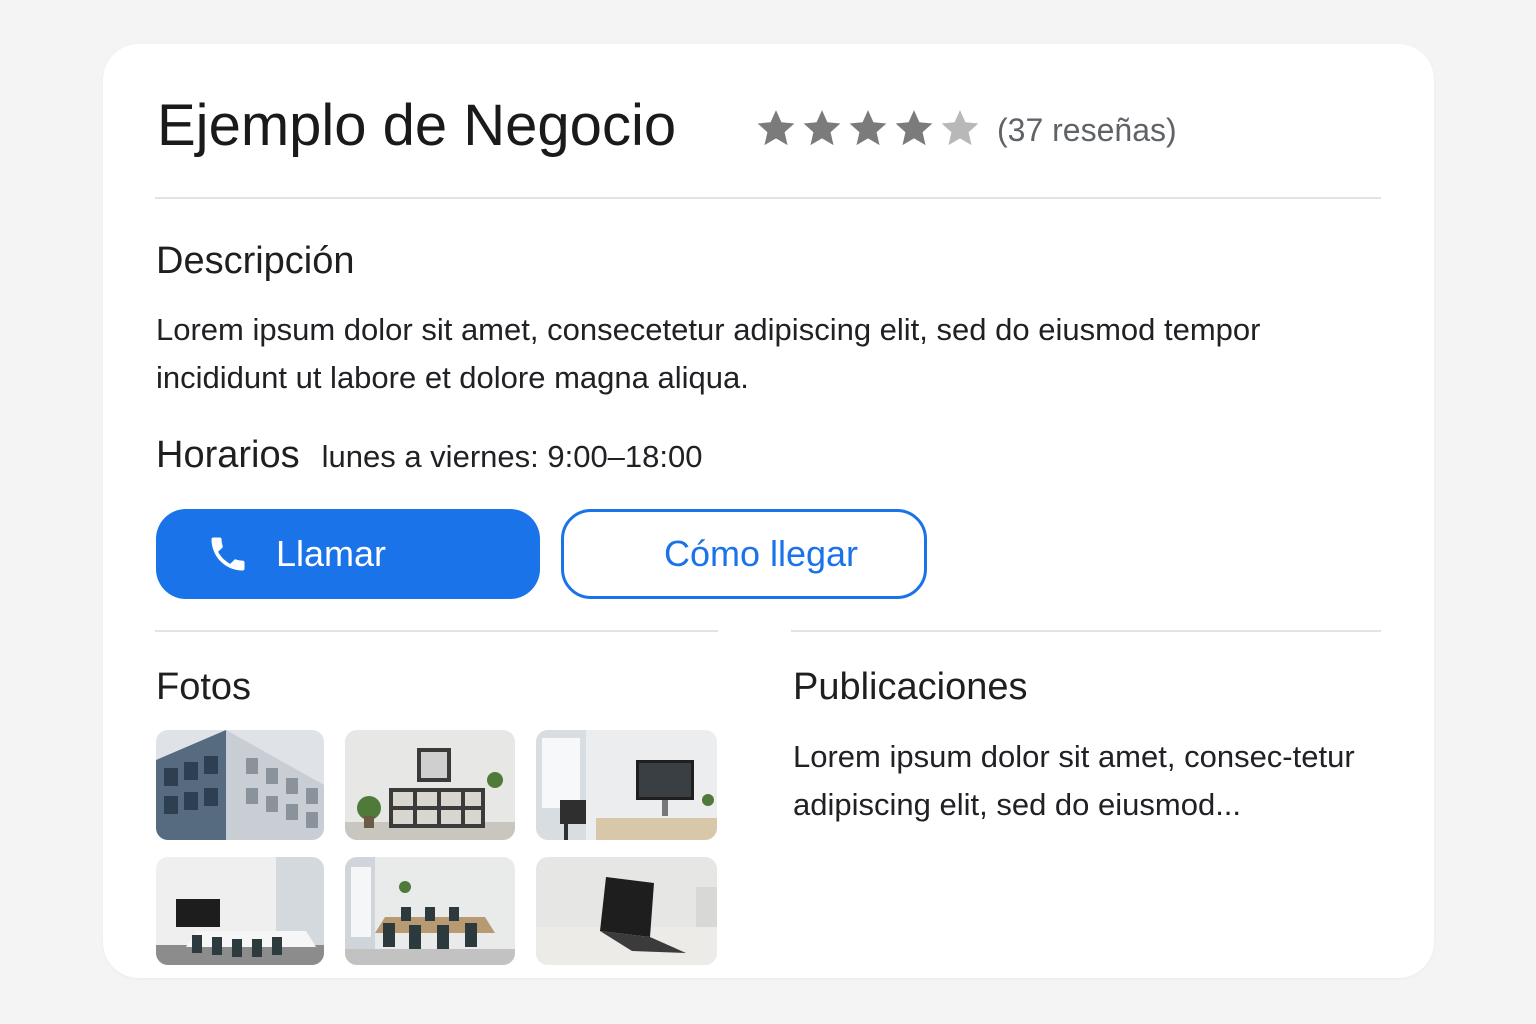 The height and width of the screenshot is (1024, 1536). What do you see at coordinates (228, 455) in the screenshot?
I see `hours-label: Horarios` at bounding box center [228, 455].